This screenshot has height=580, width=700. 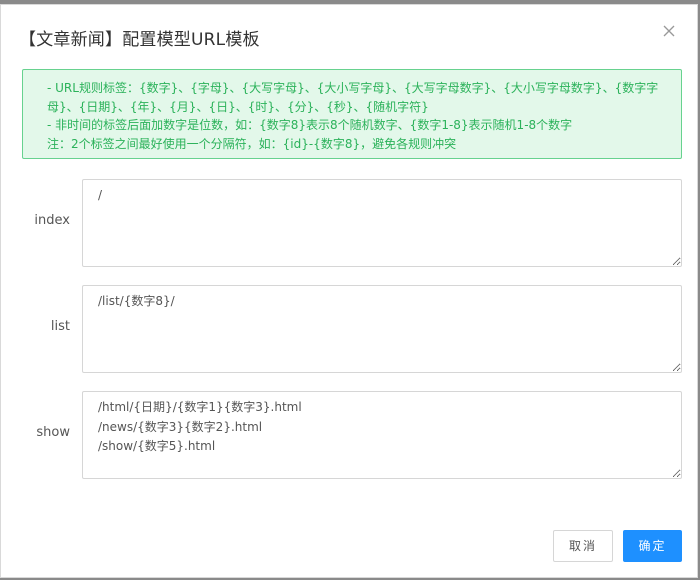 What do you see at coordinates (53, 432) in the screenshot?
I see `show-label: show` at bounding box center [53, 432].